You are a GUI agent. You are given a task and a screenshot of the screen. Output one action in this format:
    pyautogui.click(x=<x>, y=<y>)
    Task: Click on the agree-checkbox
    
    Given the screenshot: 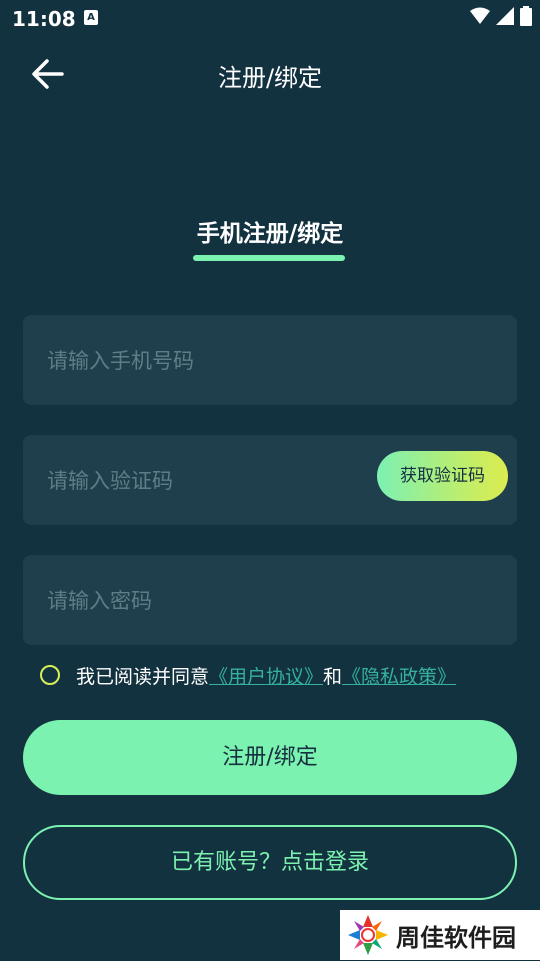 What is the action you would take?
    pyautogui.click(x=50, y=675)
    